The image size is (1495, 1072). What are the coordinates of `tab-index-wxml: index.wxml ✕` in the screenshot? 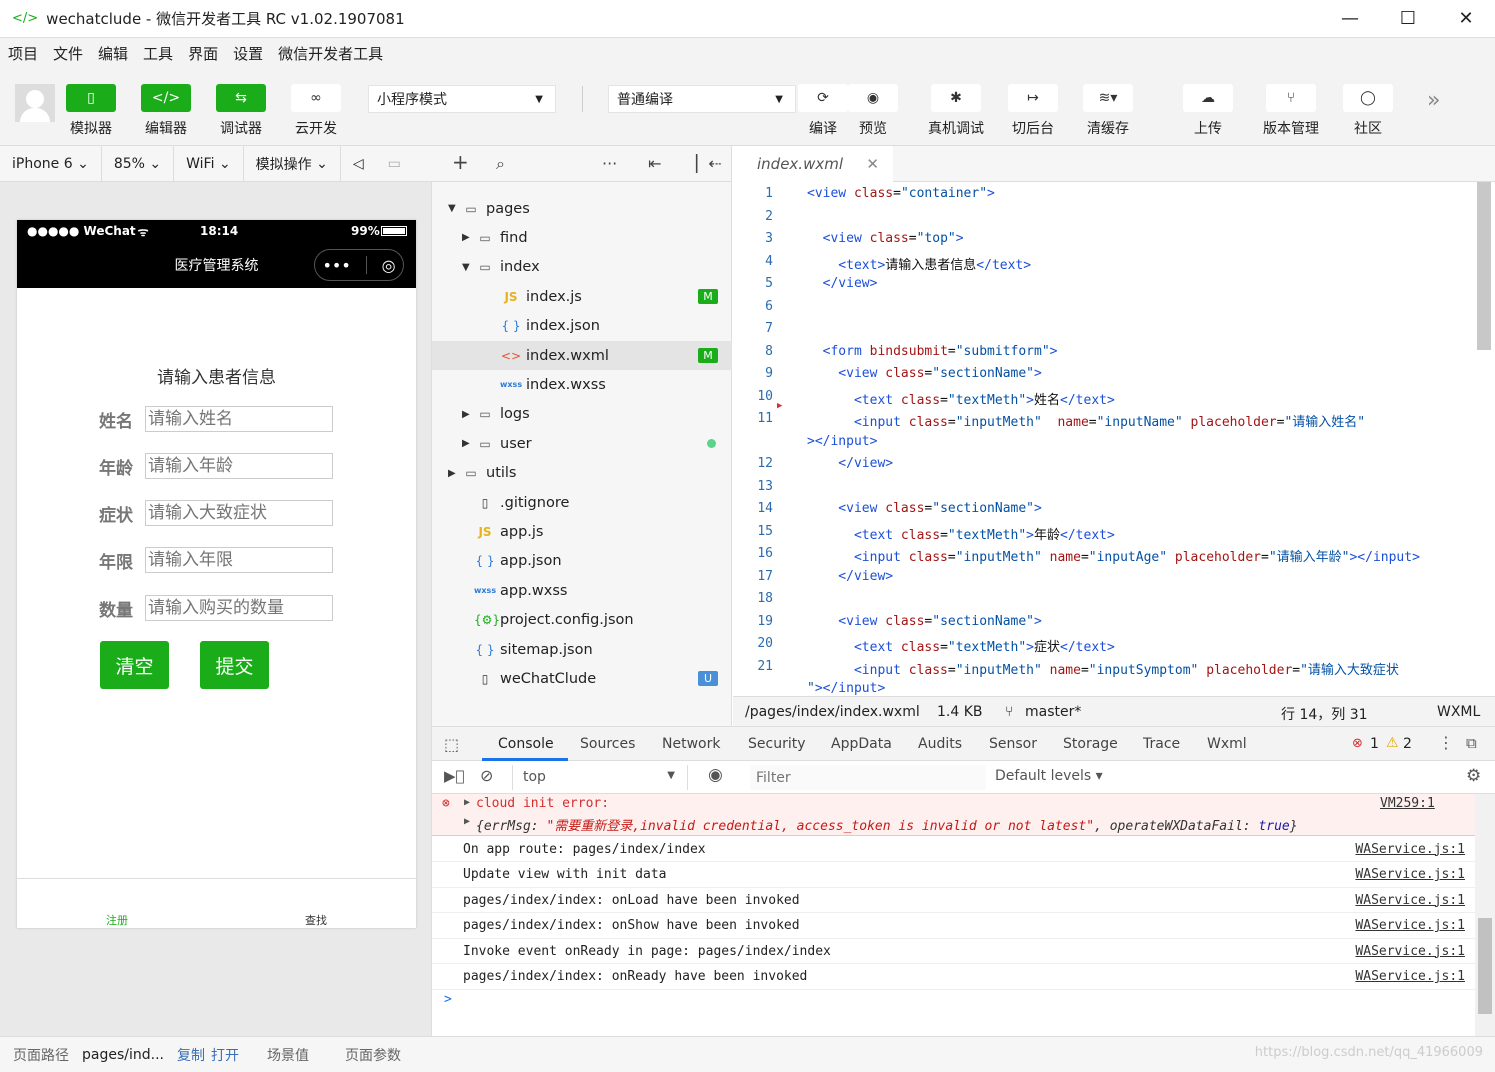 It's located at (813, 164).